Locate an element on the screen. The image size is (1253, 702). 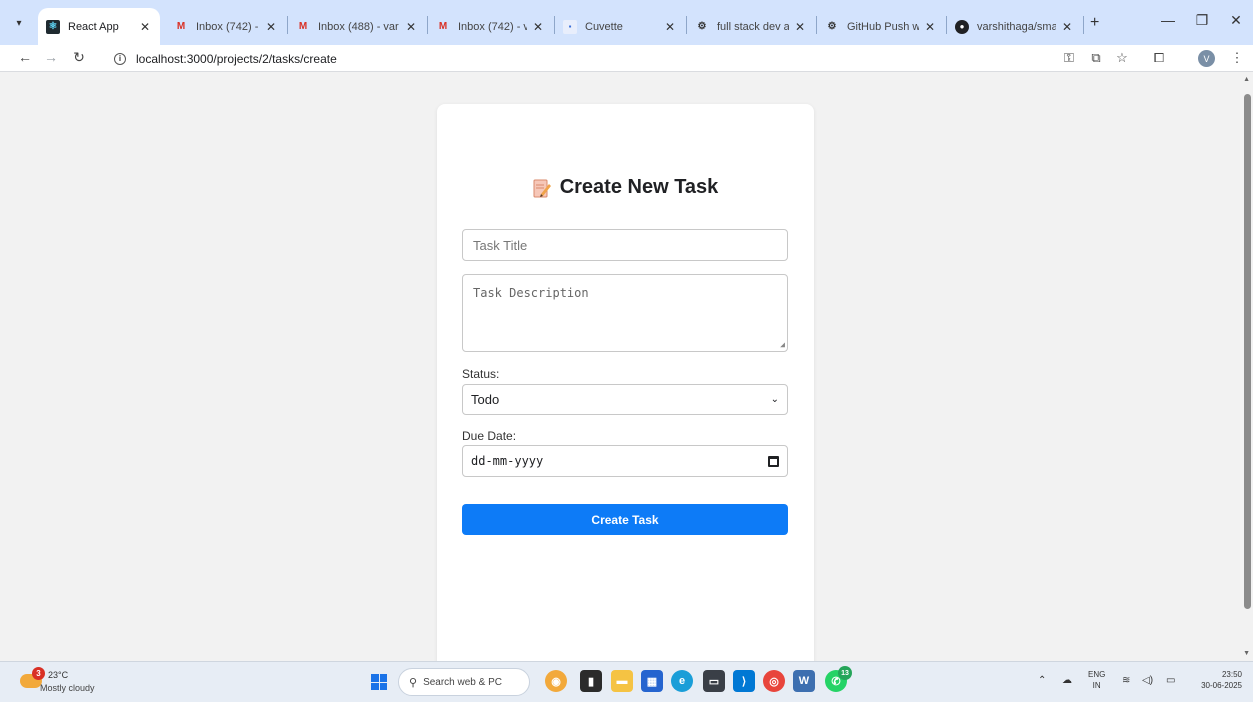
clock-time: 23:50 is located at coordinates (1231, 674).